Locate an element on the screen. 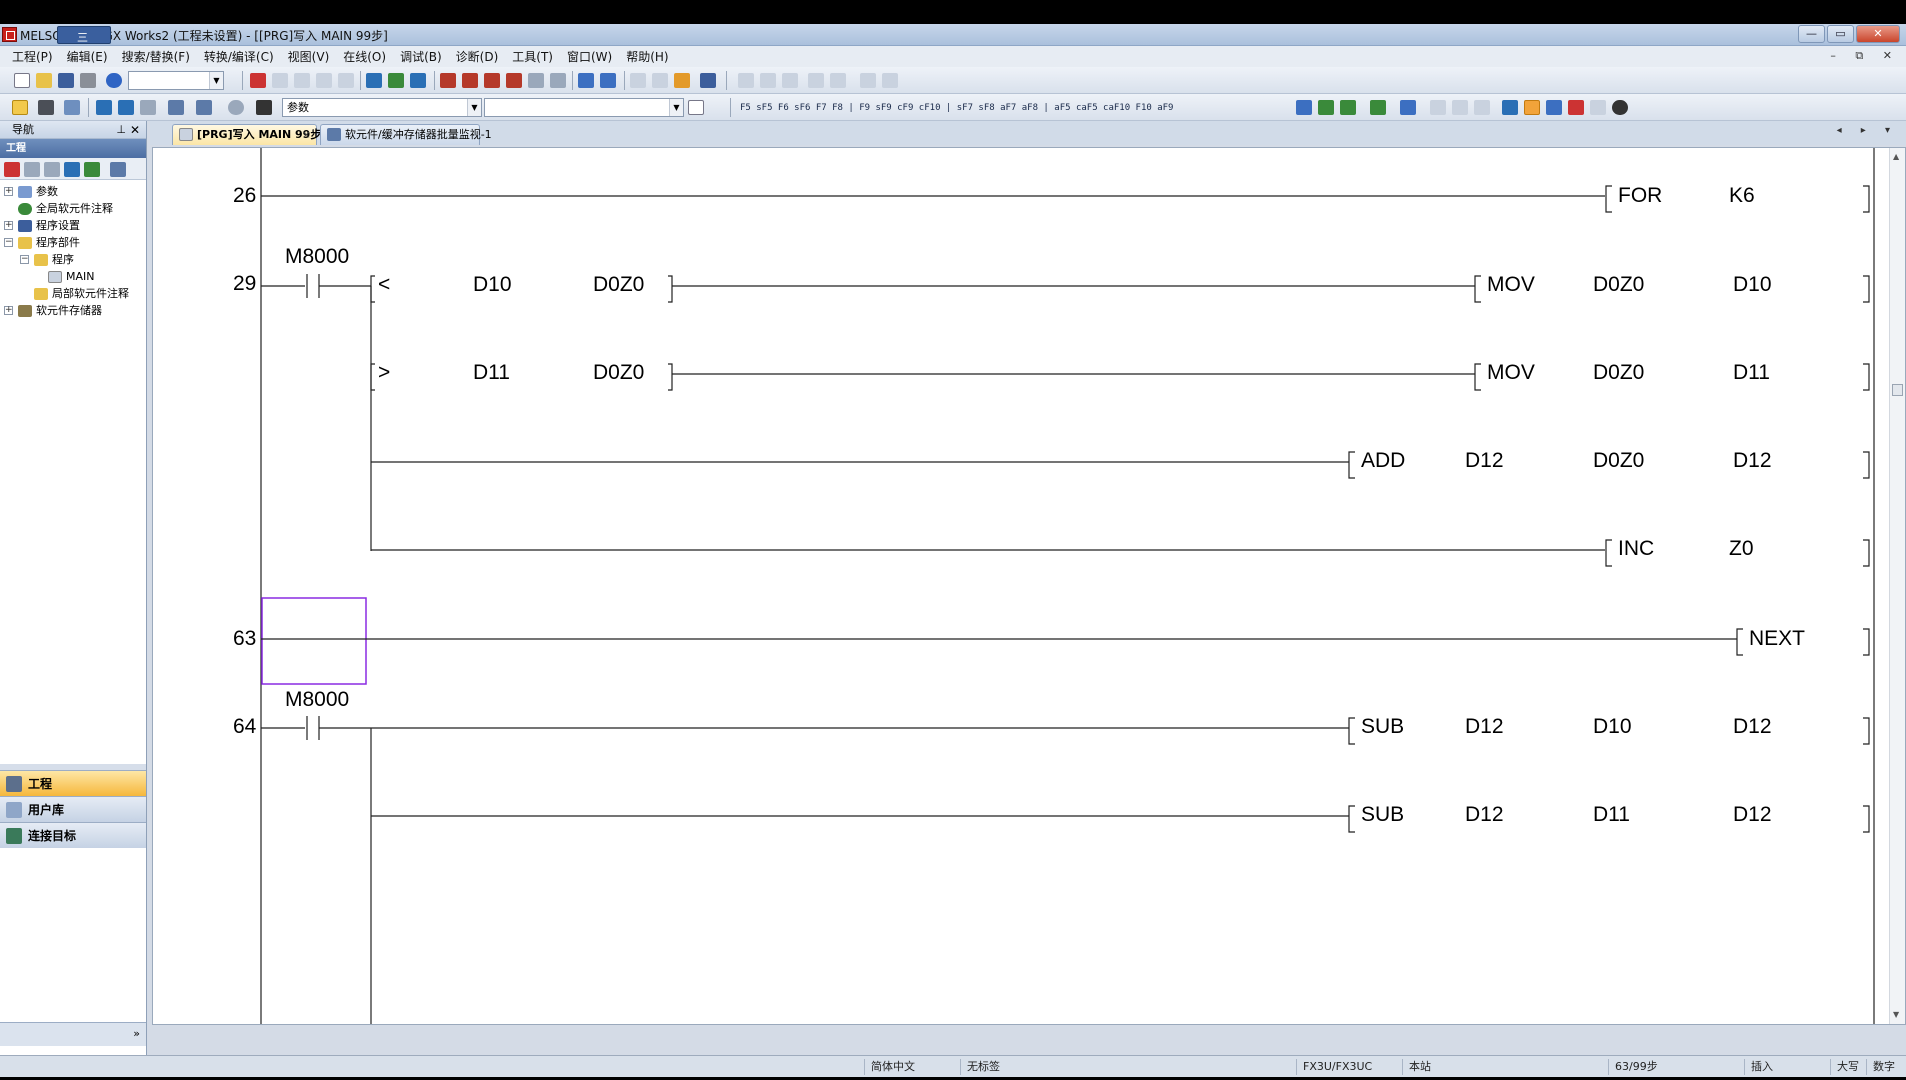 The height and width of the screenshot is (1080, 1906). chevron-right-icon: » is located at coordinates (136, 1033).